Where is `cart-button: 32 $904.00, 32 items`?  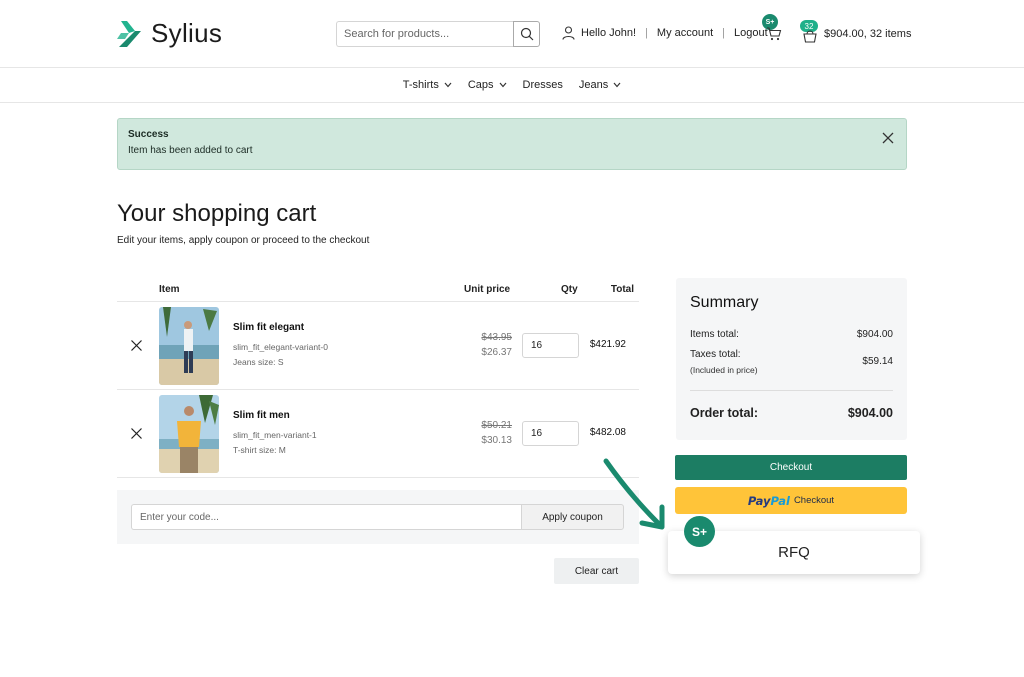 cart-button: 32 $904.00, 32 items is located at coordinates (855, 33).